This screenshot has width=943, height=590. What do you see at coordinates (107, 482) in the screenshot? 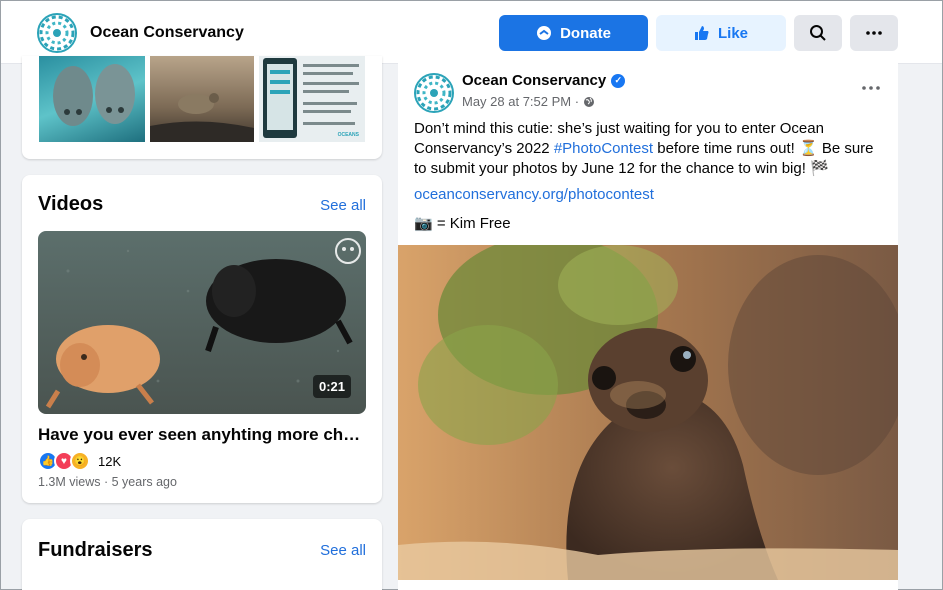
I see `video-meta: 1.3M views · 5 years ago` at bounding box center [107, 482].